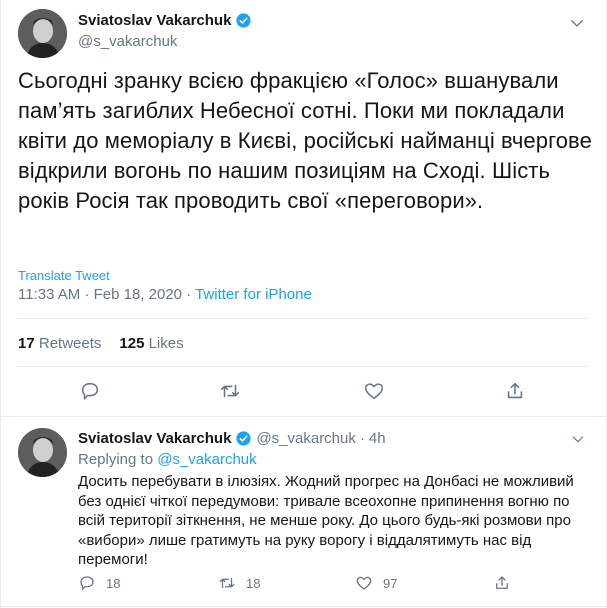  What do you see at coordinates (166, 343) in the screenshot?
I see `likes-label: Likes` at bounding box center [166, 343].